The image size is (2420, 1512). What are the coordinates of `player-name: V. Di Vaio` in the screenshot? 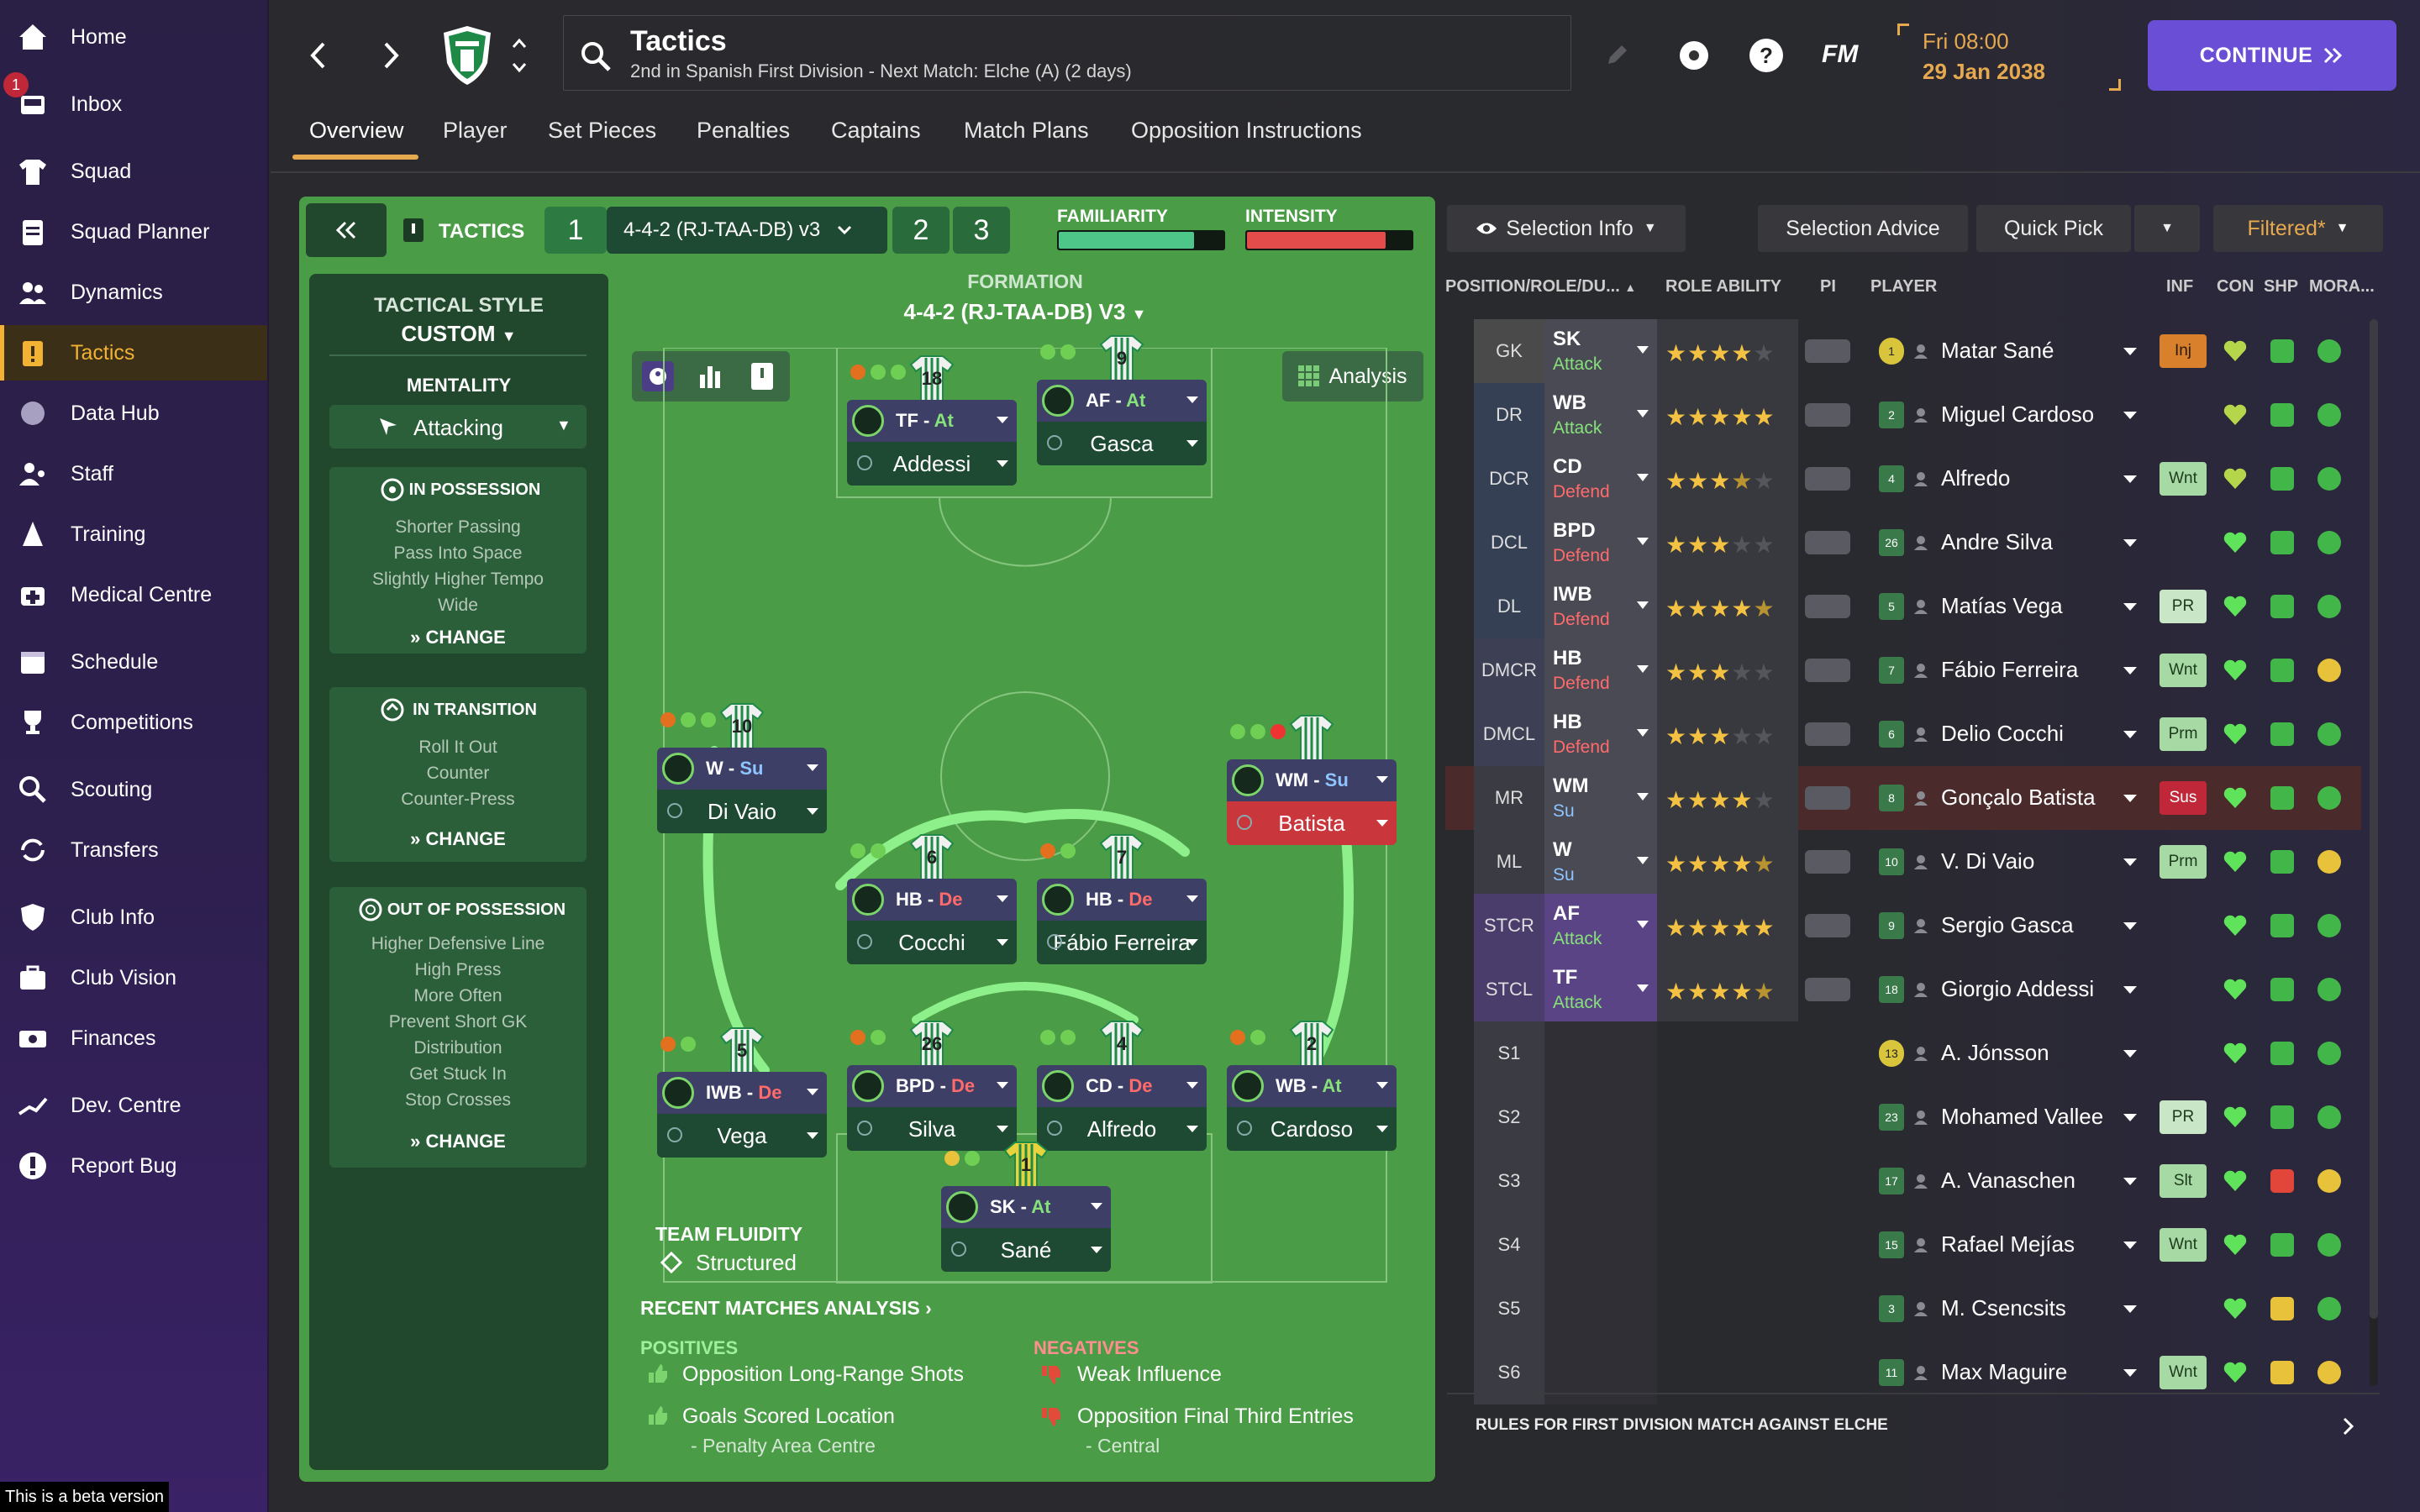 It's located at (1987, 861).